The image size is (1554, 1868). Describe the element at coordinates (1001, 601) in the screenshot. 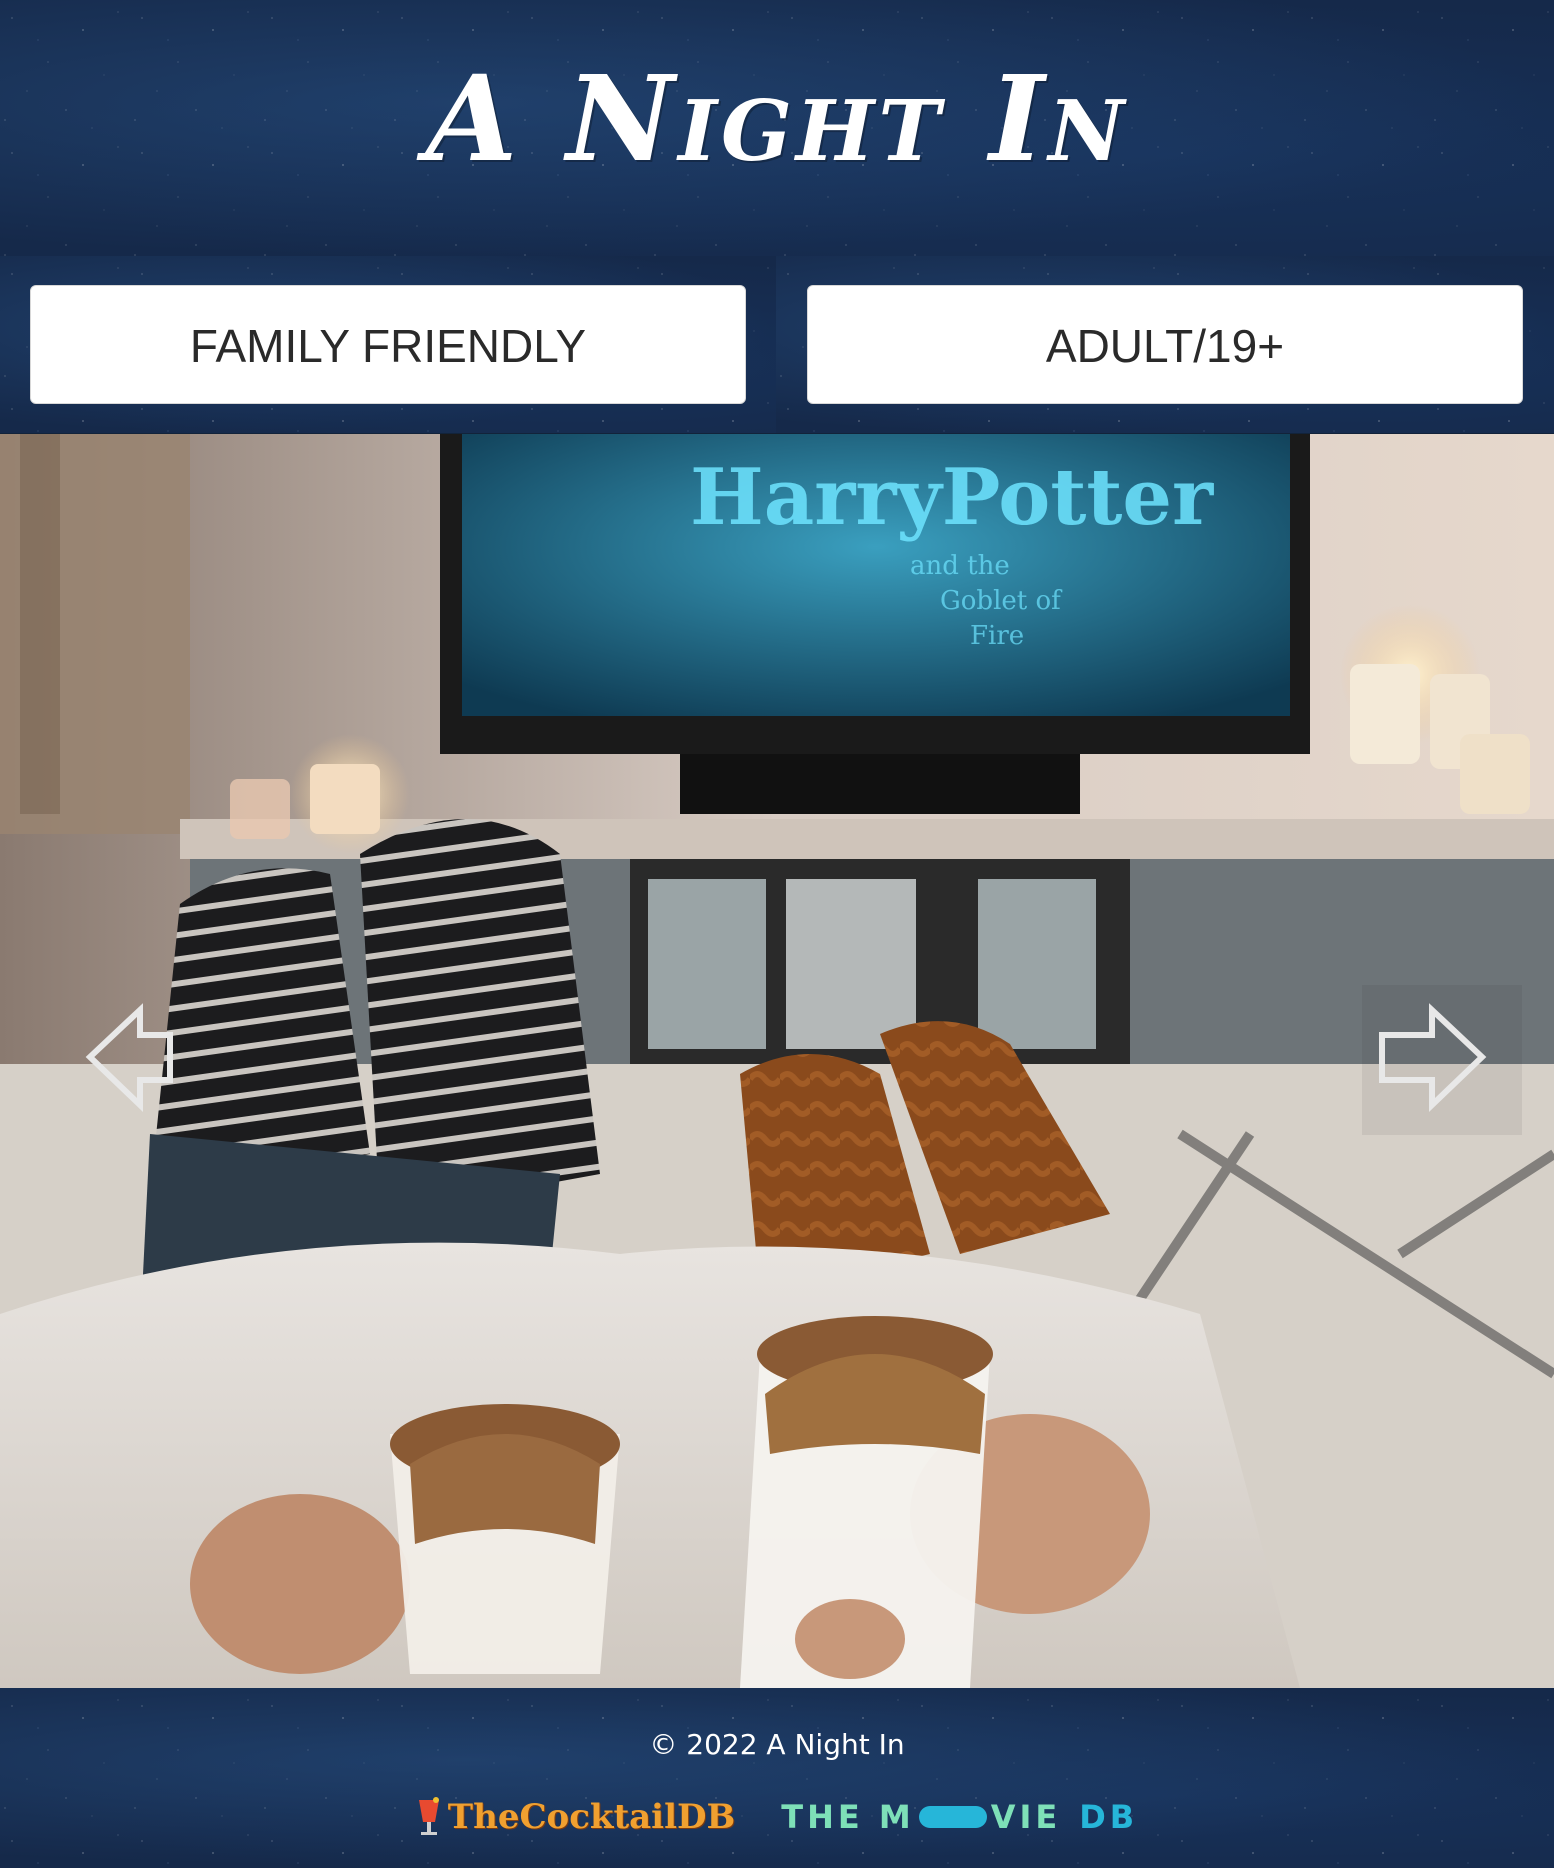

I see `svg-text: Goblet of` at that location.